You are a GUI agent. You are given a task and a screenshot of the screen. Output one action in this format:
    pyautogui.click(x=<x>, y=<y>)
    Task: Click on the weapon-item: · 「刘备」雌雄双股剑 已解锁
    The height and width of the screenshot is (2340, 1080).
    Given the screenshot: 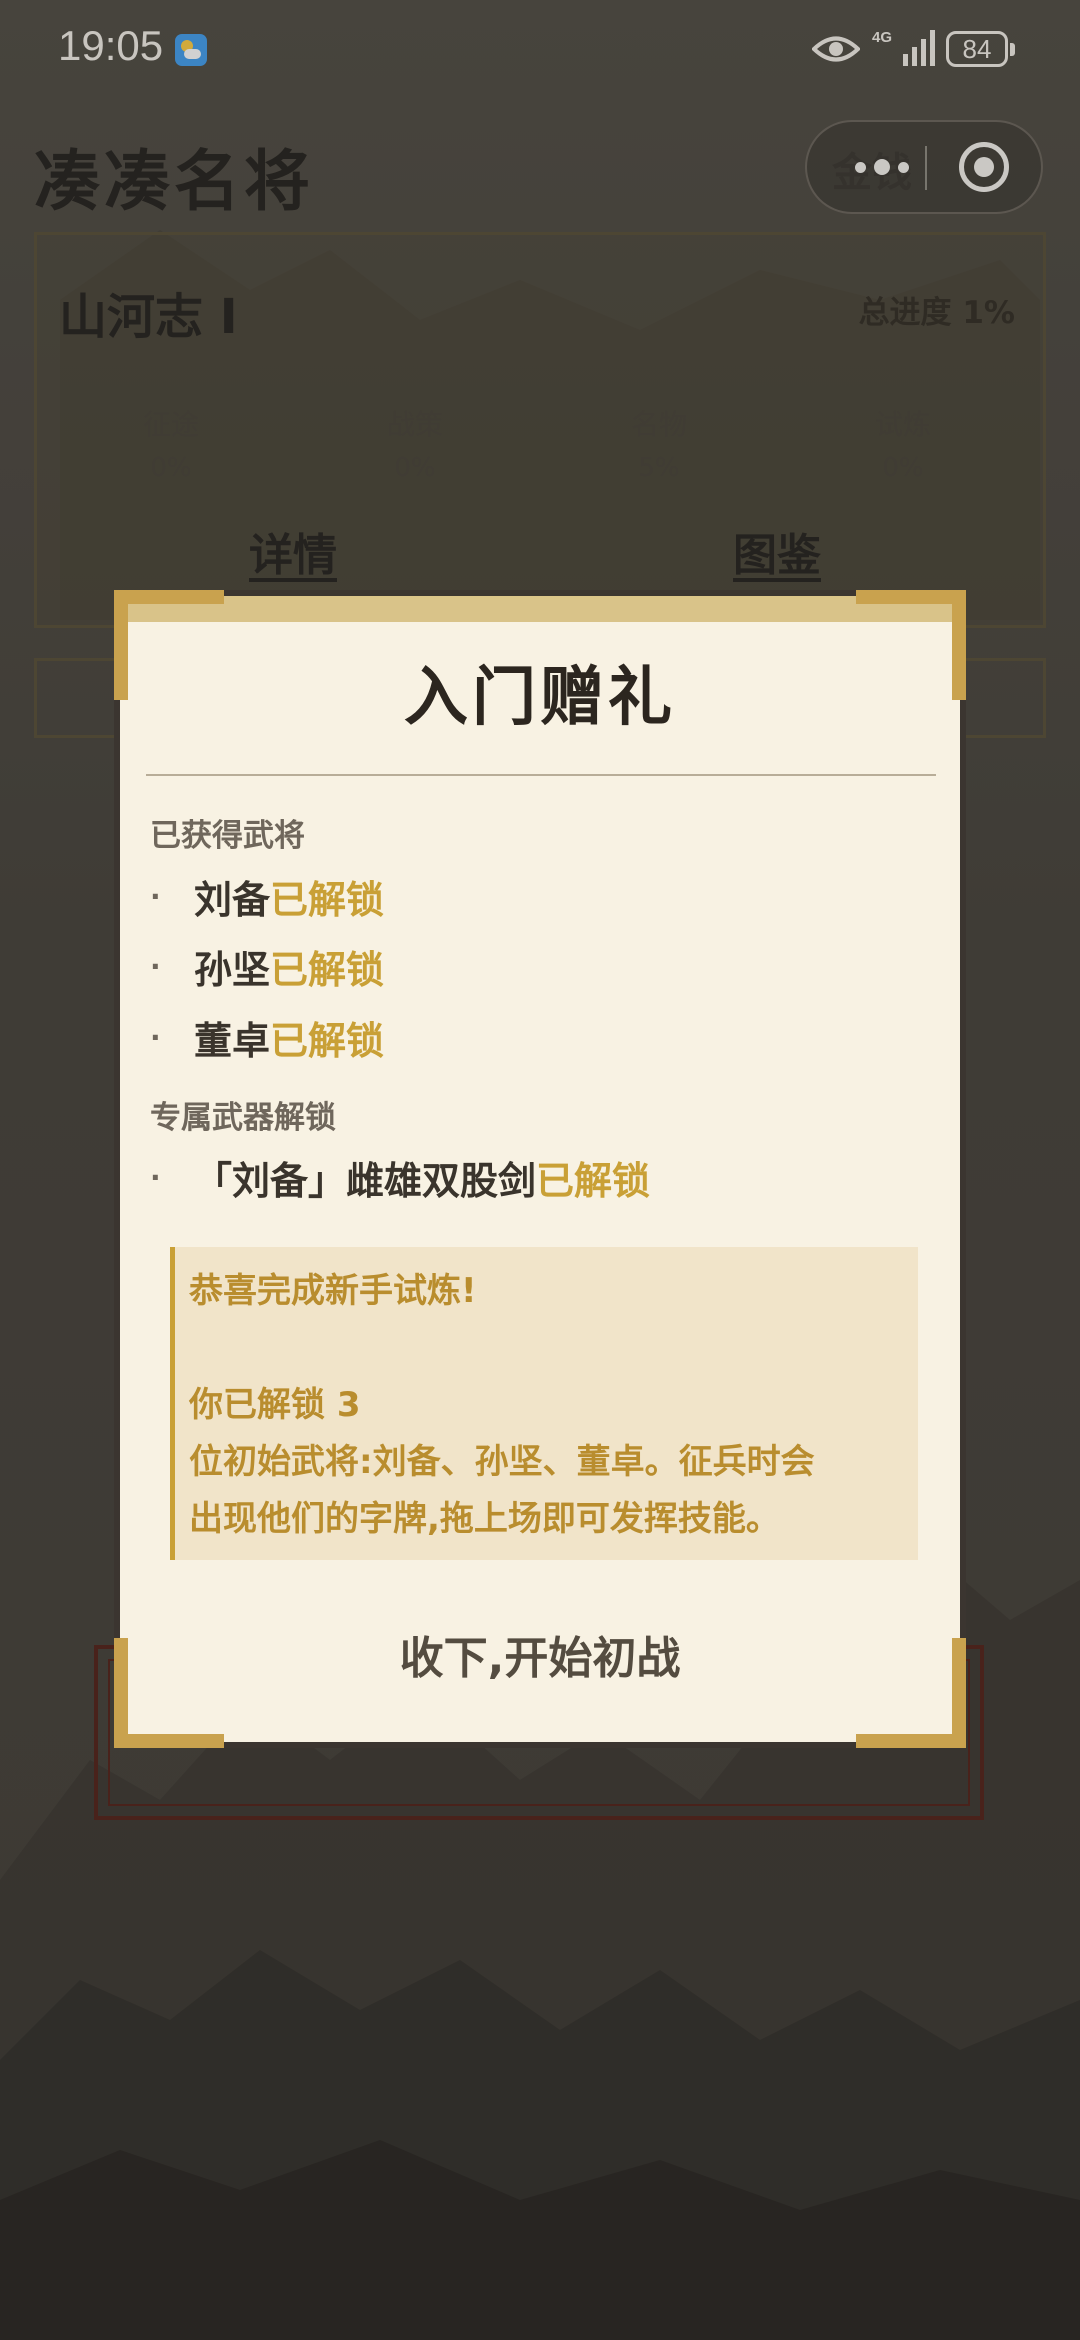 What is the action you would take?
    pyautogui.click(x=400, y=1177)
    